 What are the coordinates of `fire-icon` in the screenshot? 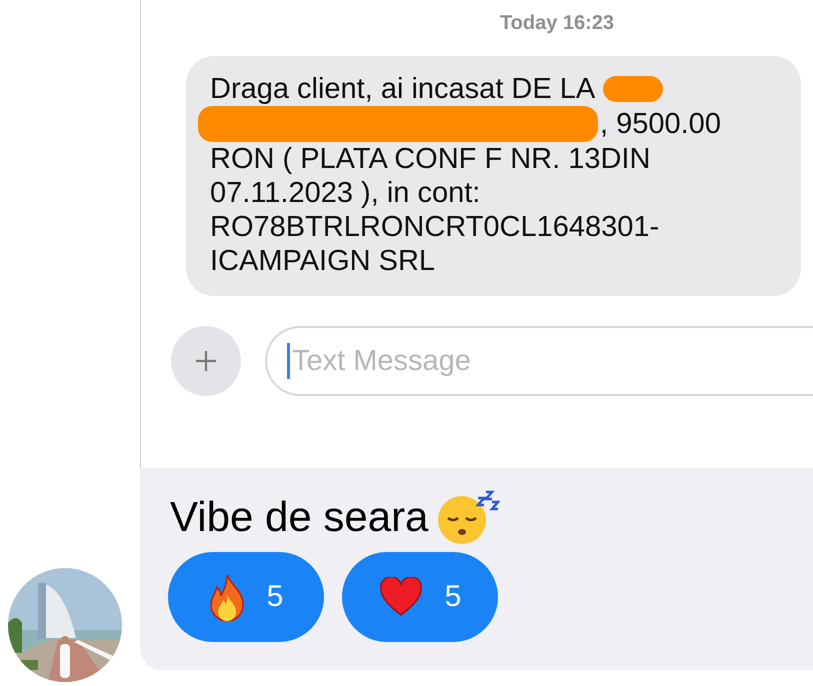 It's located at (226, 597).